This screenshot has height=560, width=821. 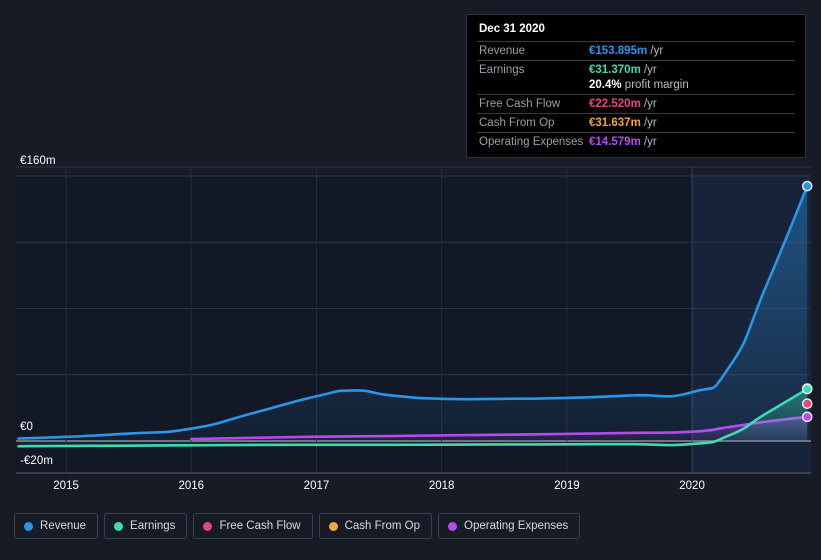 I want to click on legend-item-label: Operating Expenses, so click(x=516, y=526).